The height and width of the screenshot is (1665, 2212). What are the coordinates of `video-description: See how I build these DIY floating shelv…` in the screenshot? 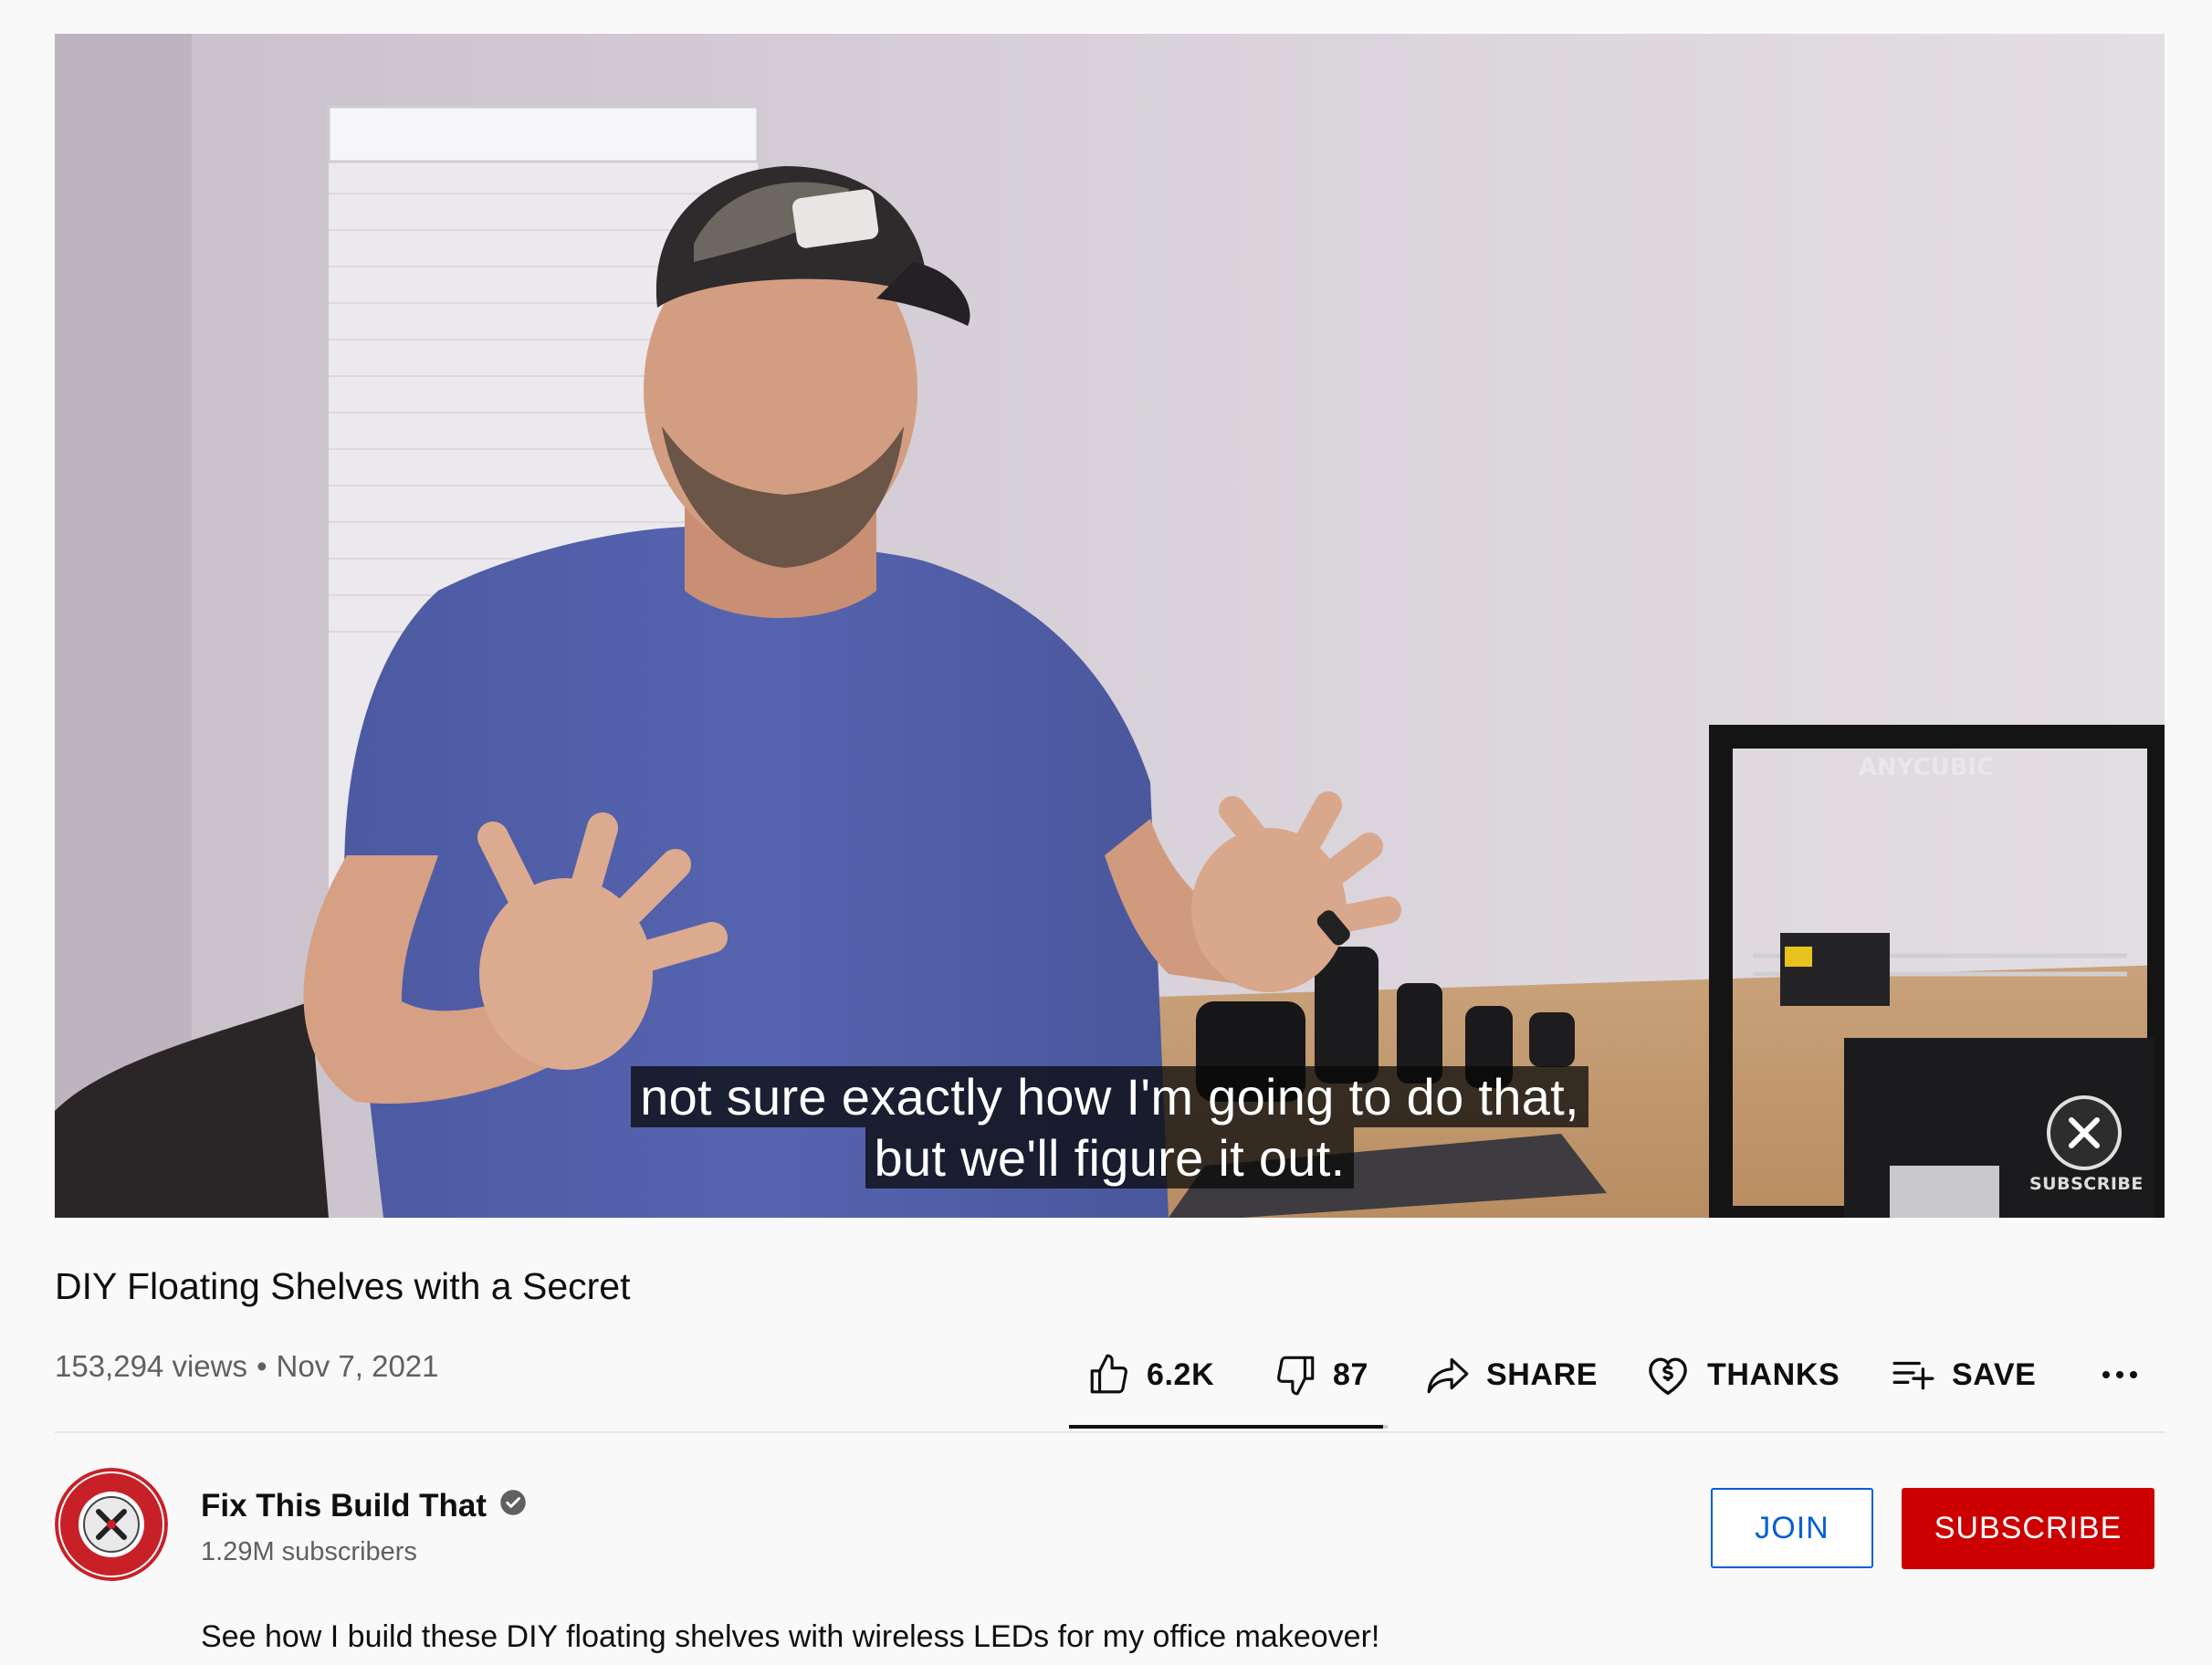 It's located at (790, 1636).